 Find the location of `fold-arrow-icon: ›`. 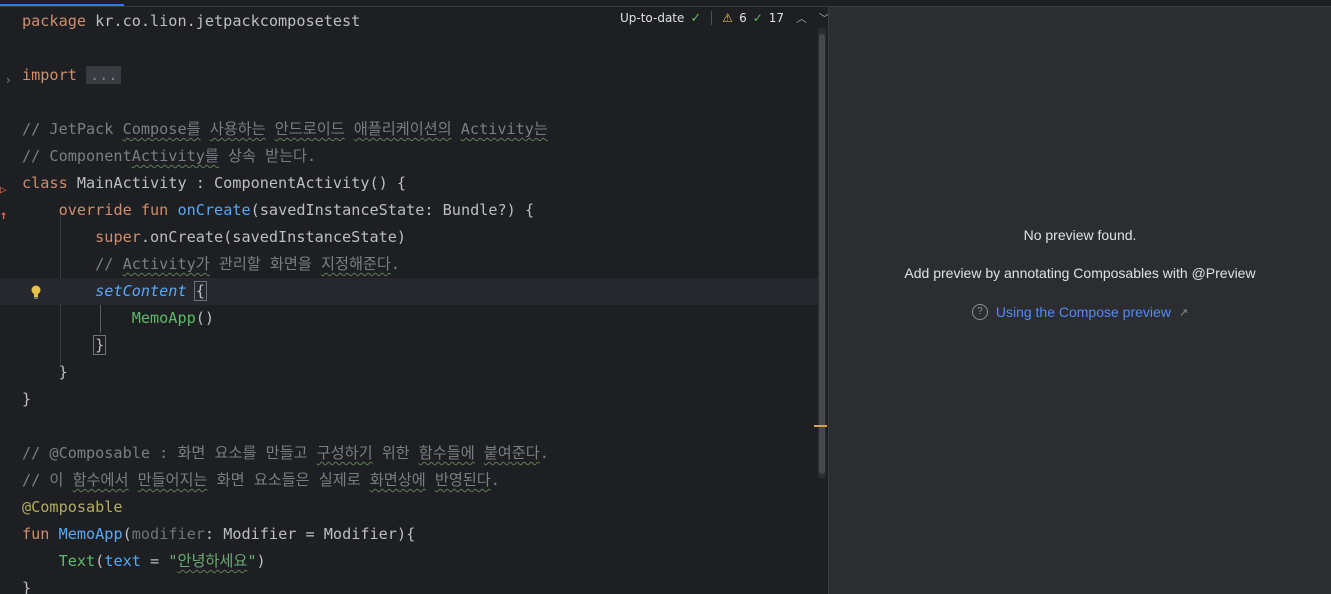

fold-arrow-icon: › is located at coordinates (8, 80).